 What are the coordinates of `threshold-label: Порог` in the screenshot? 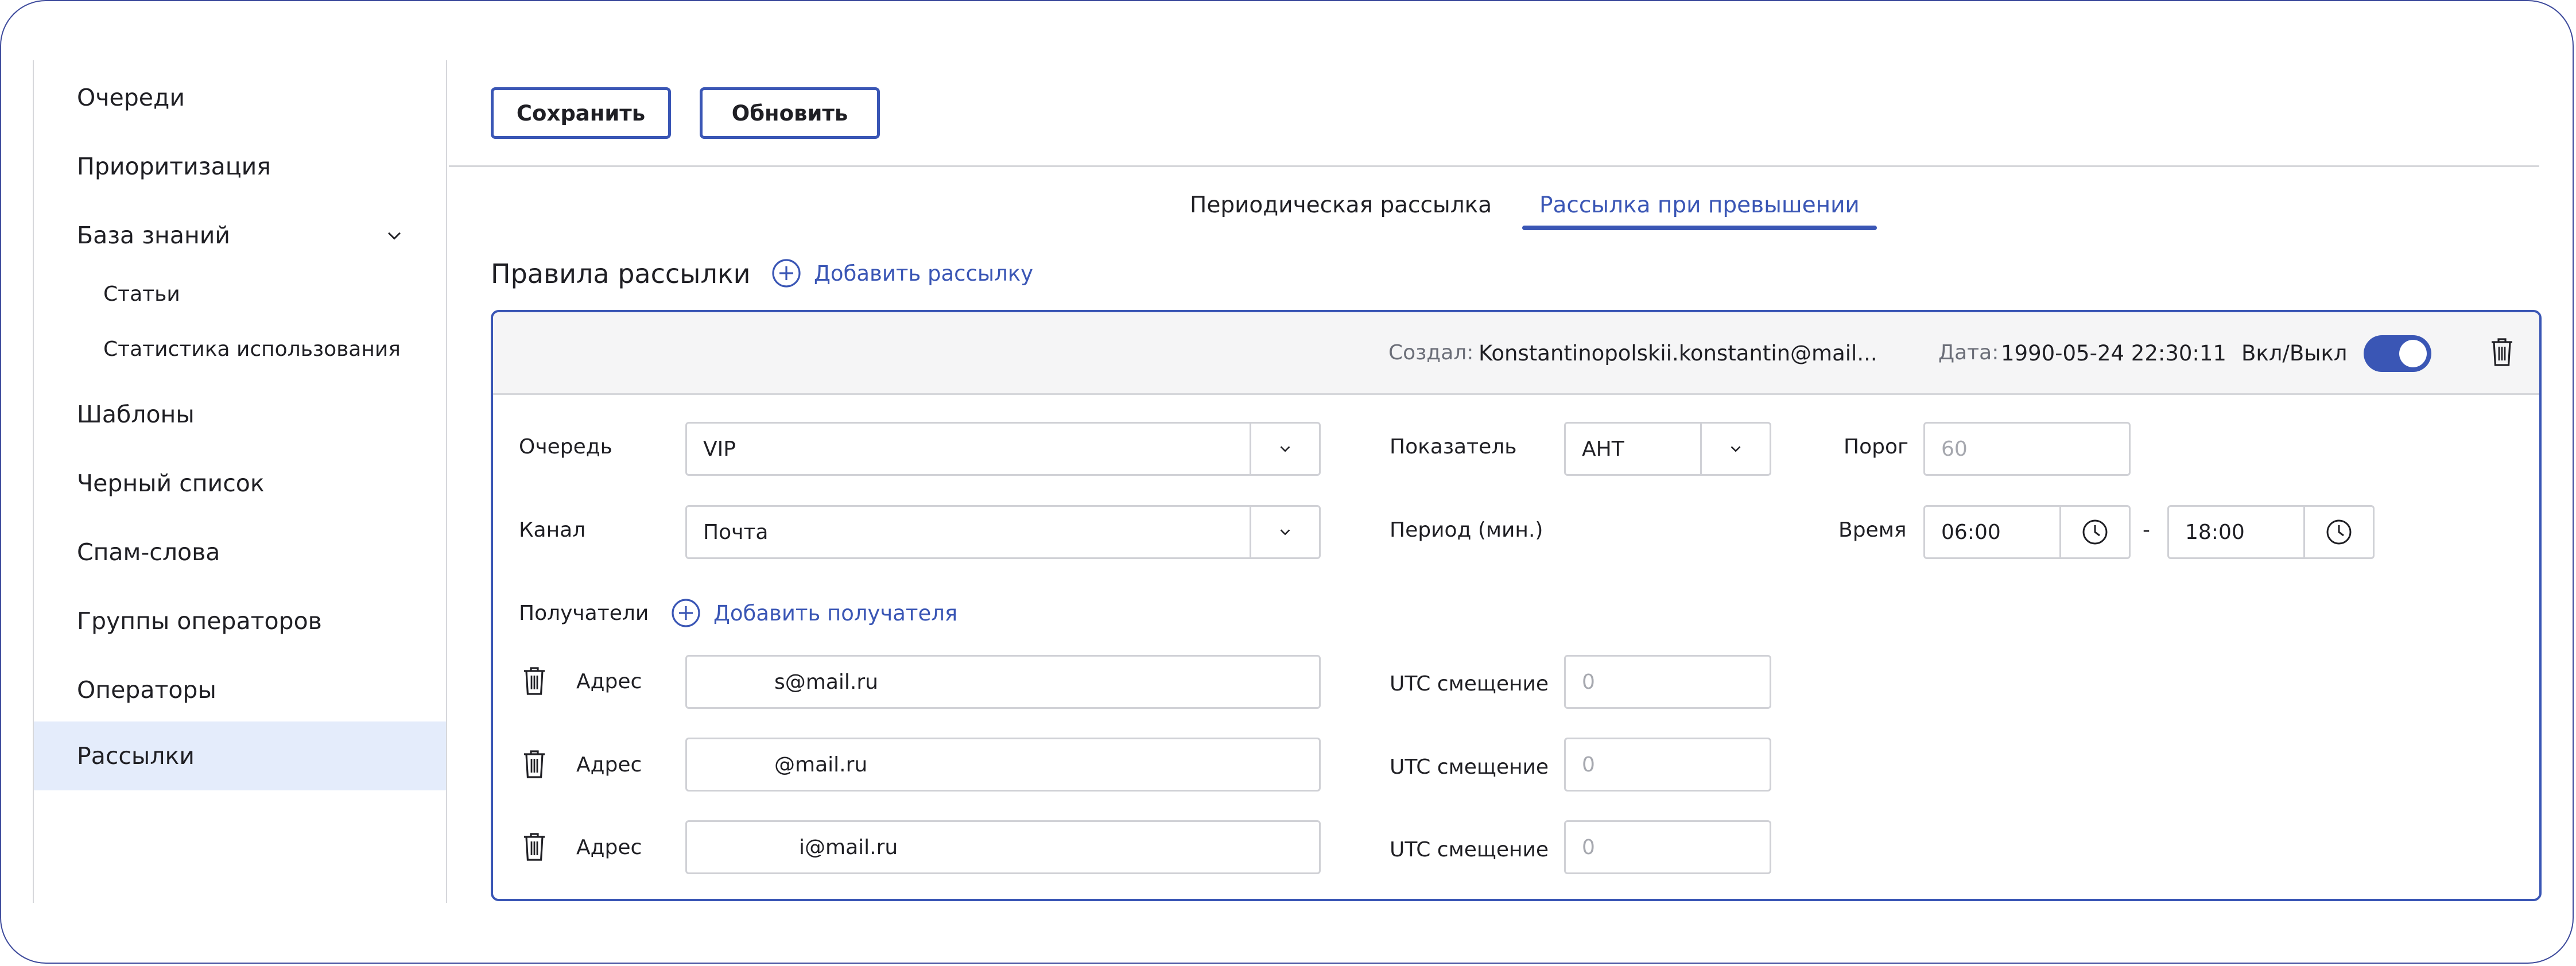 It's located at (1876, 447).